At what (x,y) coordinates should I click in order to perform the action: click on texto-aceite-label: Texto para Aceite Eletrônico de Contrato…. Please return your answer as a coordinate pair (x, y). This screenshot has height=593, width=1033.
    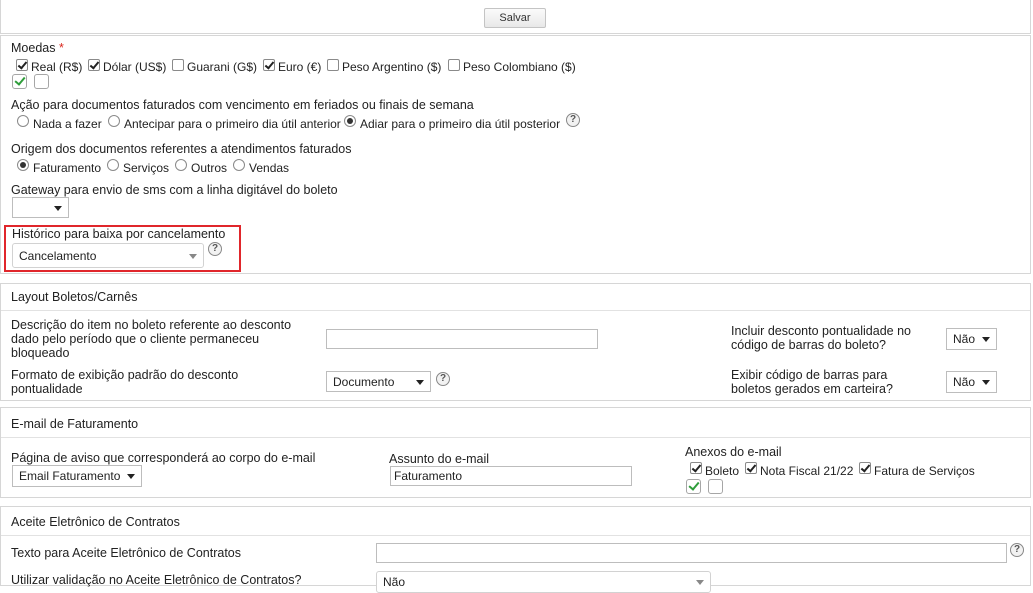
    Looking at the image, I should click on (126, 553).